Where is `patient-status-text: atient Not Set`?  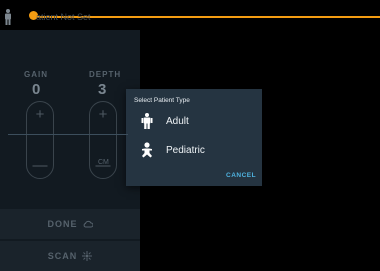
patient-status-text: atient Not Set is located at coordinates (63, 17).